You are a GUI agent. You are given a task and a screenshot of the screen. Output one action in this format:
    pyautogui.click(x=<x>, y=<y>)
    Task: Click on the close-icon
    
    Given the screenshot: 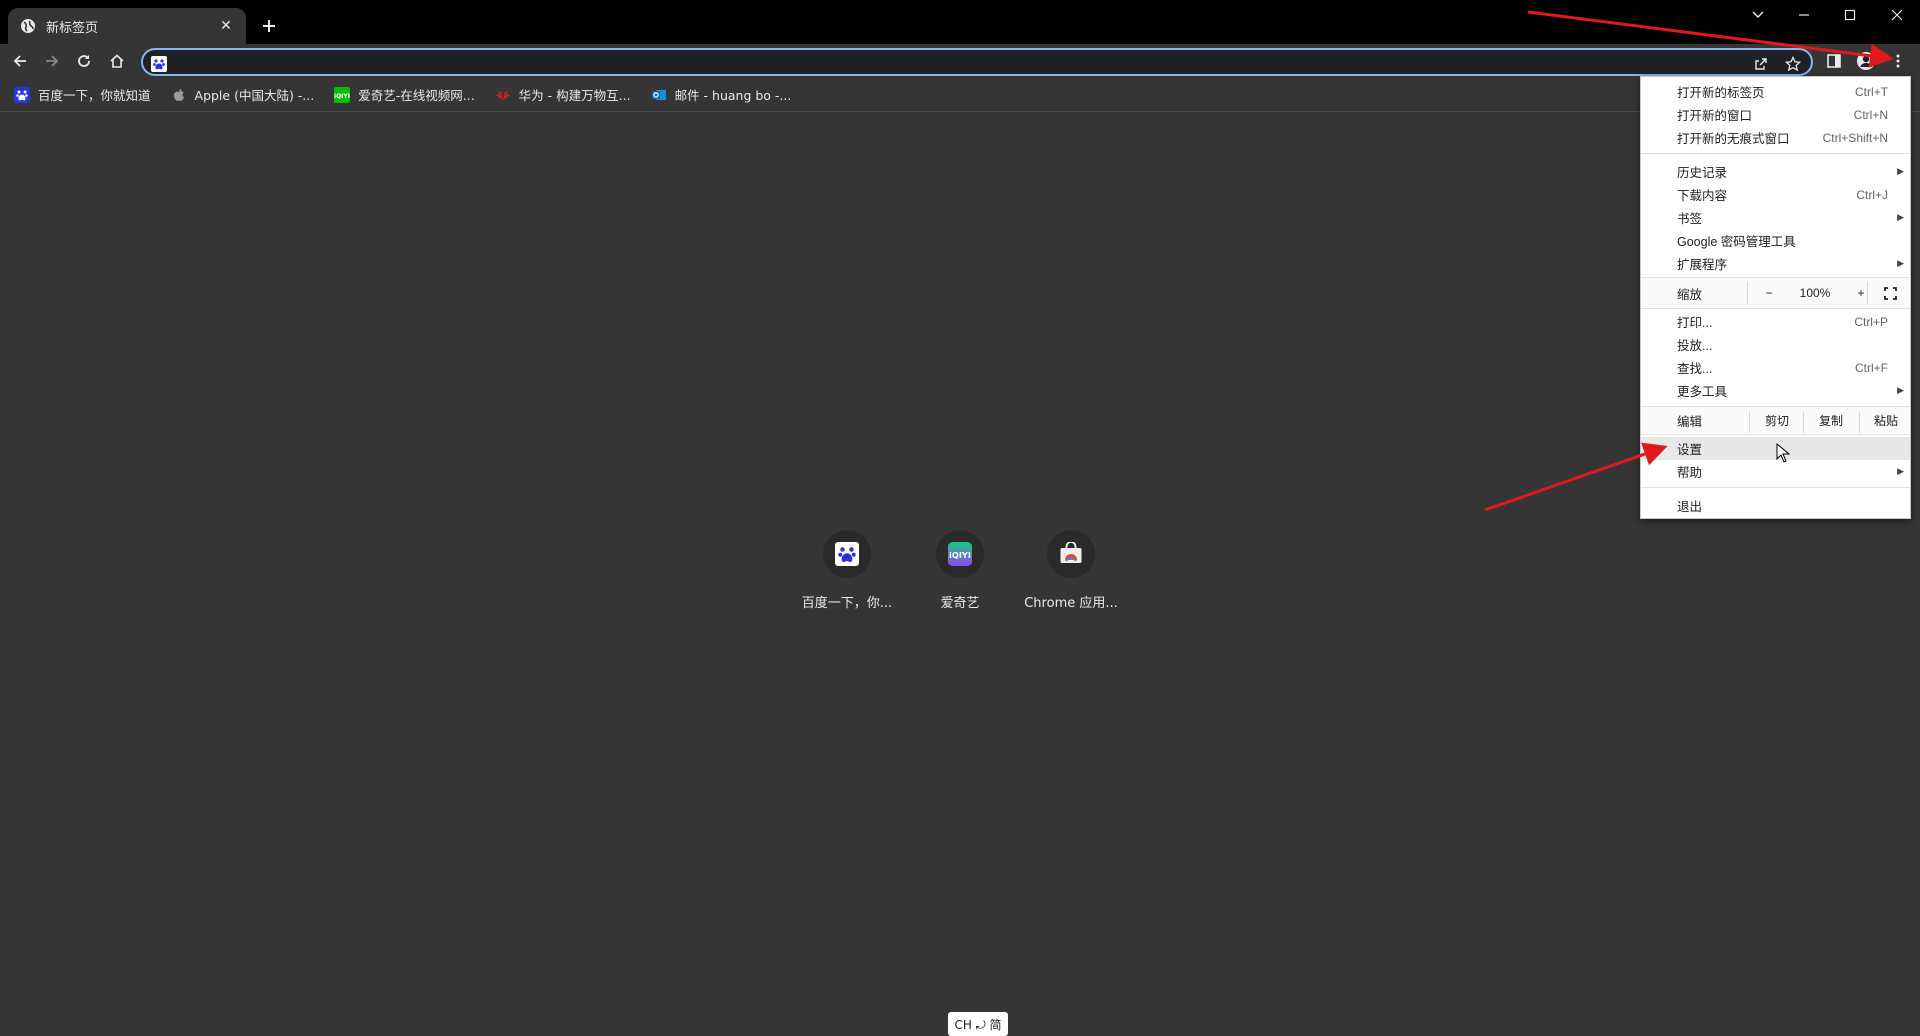 What is the action you would take?
    pyautogui.click(x=1897, y=15)
    